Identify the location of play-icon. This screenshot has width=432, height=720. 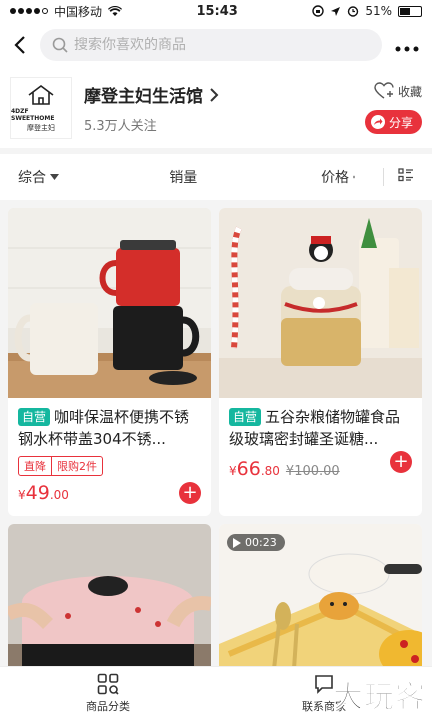
(237, 542).